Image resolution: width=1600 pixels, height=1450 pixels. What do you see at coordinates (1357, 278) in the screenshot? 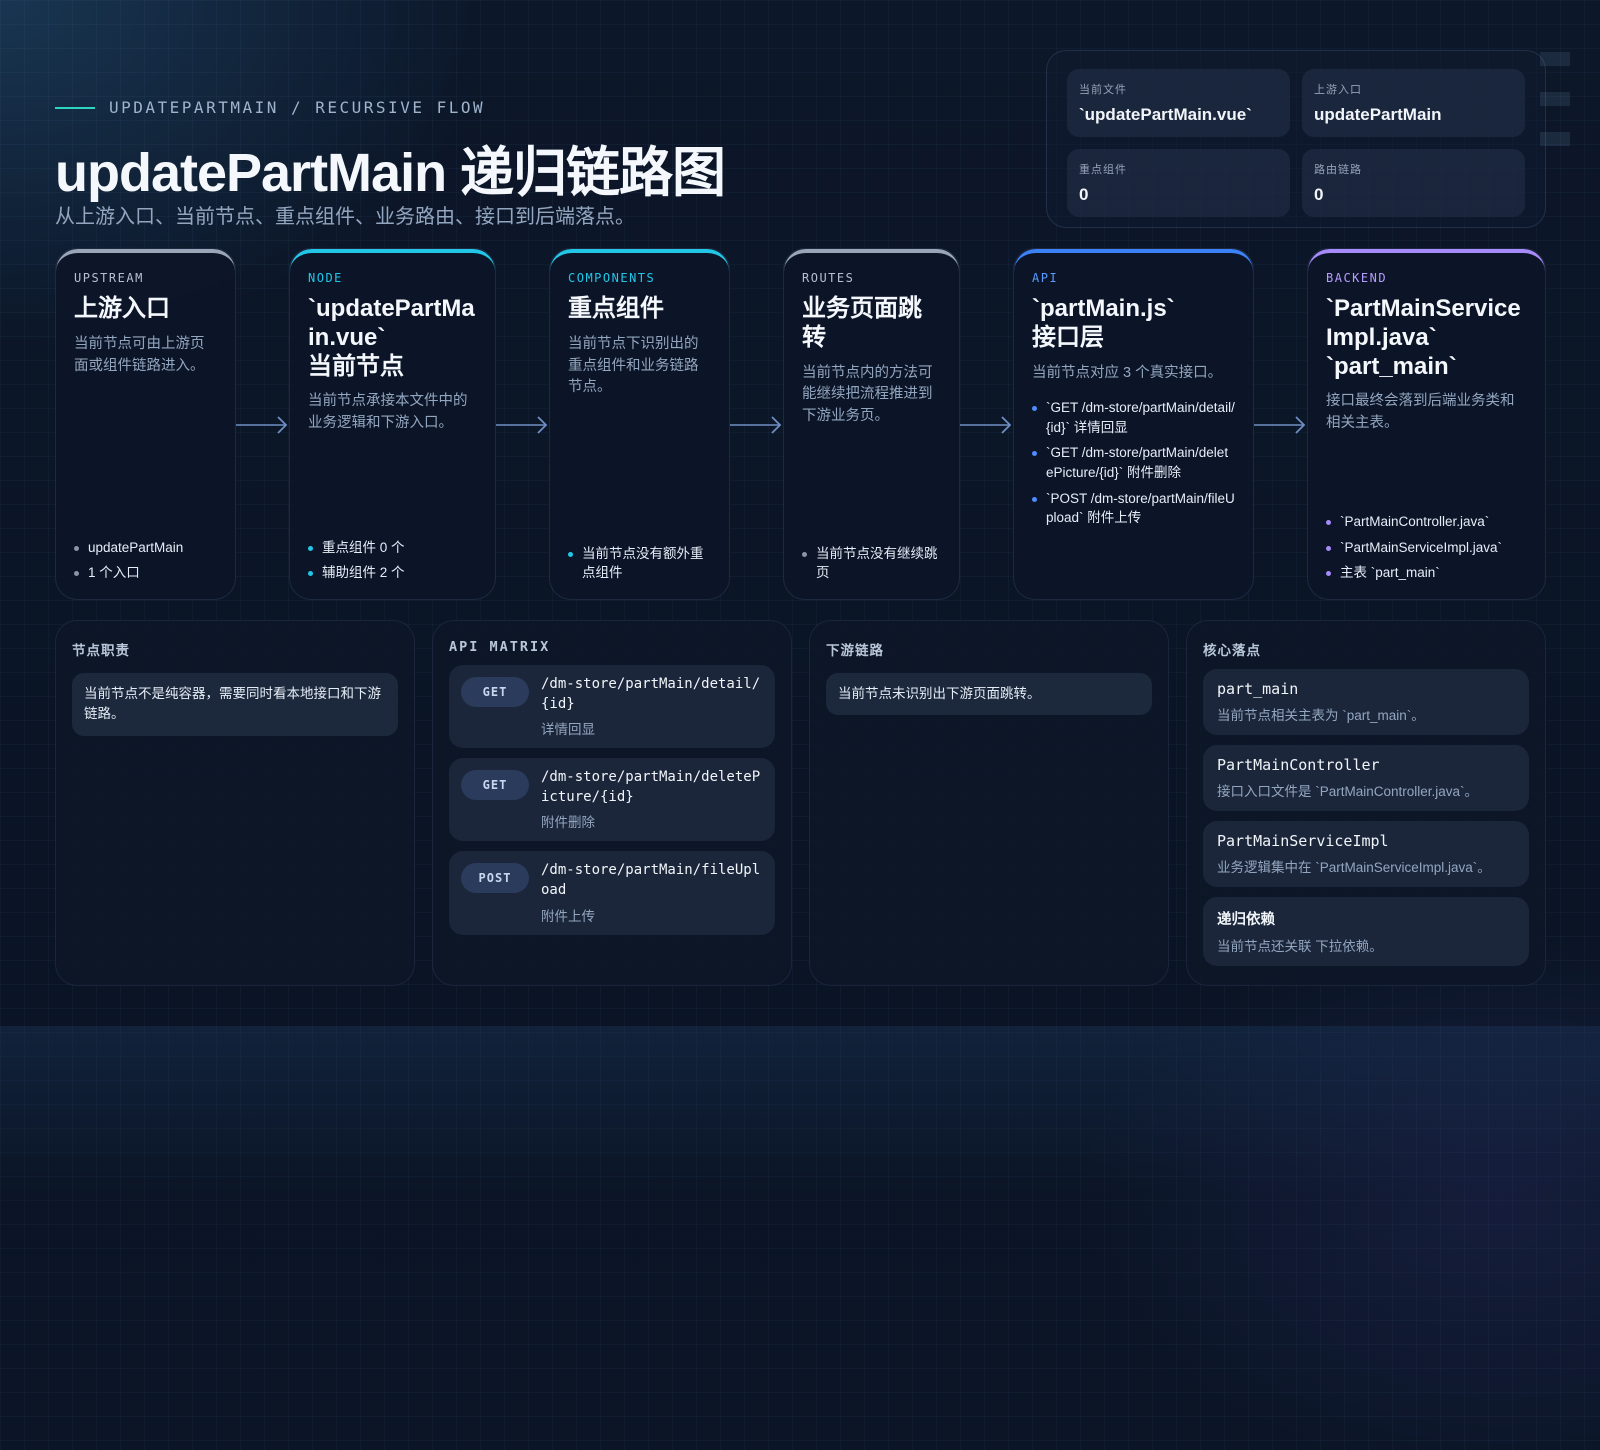
I see `card-tag: BACKEND` at bounding box center [1357, 278].